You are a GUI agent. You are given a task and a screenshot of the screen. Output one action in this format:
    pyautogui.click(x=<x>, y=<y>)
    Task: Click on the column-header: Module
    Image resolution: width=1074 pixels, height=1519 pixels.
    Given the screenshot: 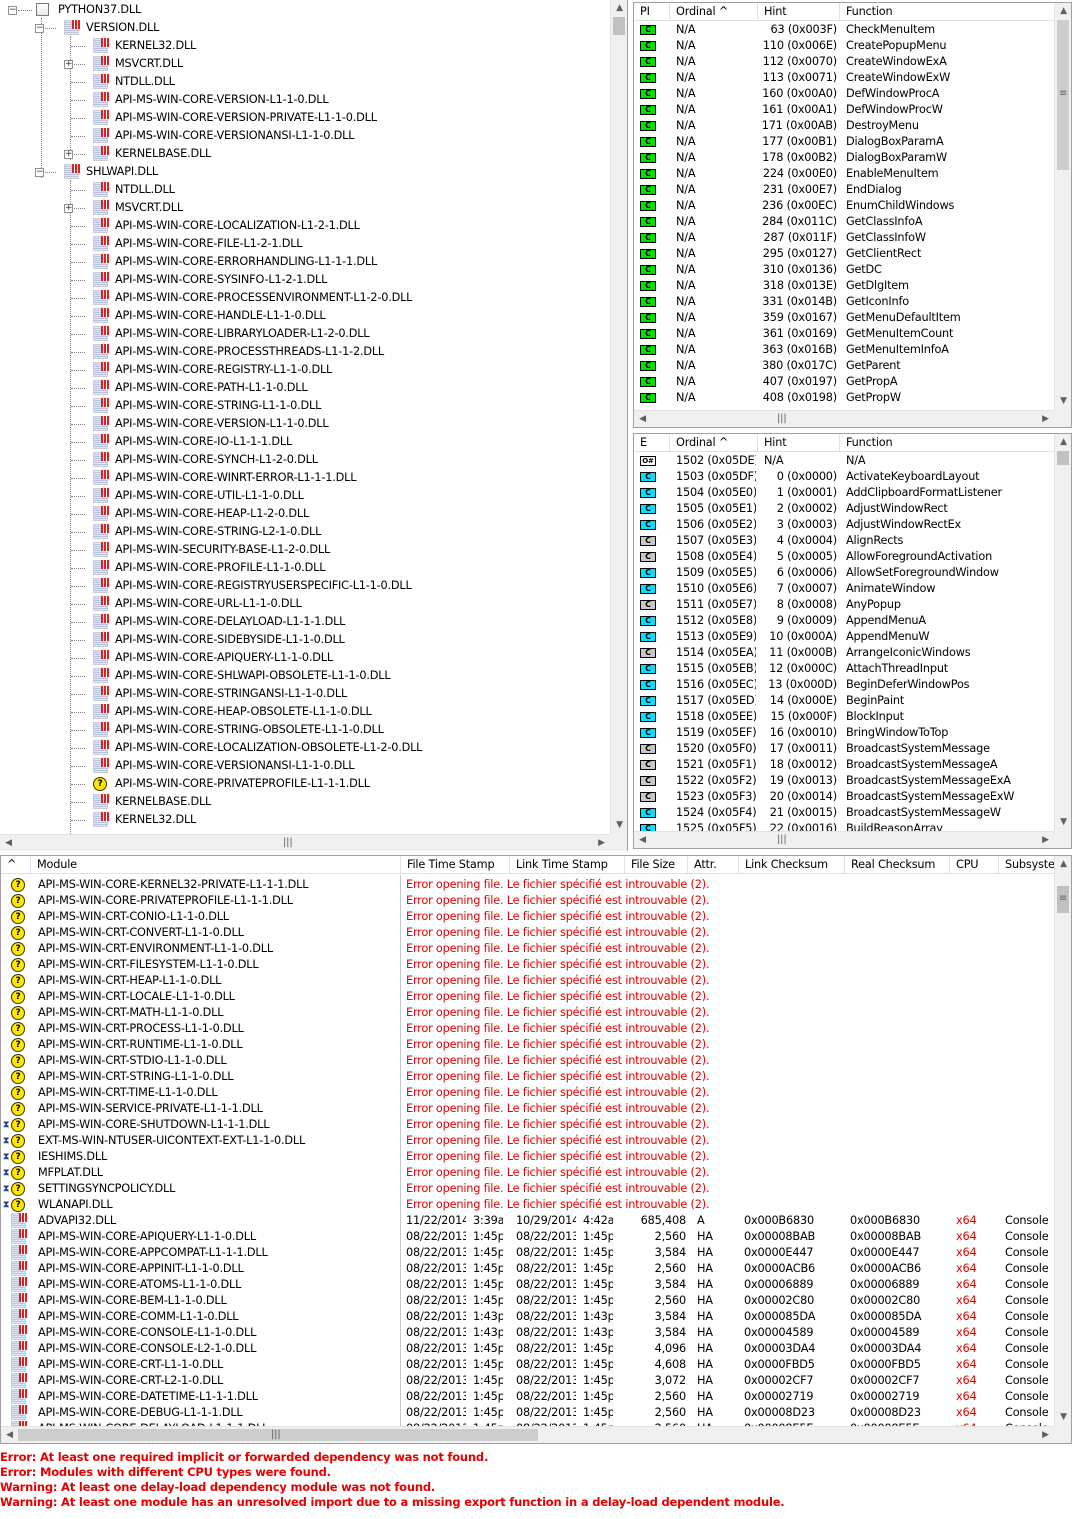 What is the action you would take?
    pyautogui.click(x=216, y=865)
    